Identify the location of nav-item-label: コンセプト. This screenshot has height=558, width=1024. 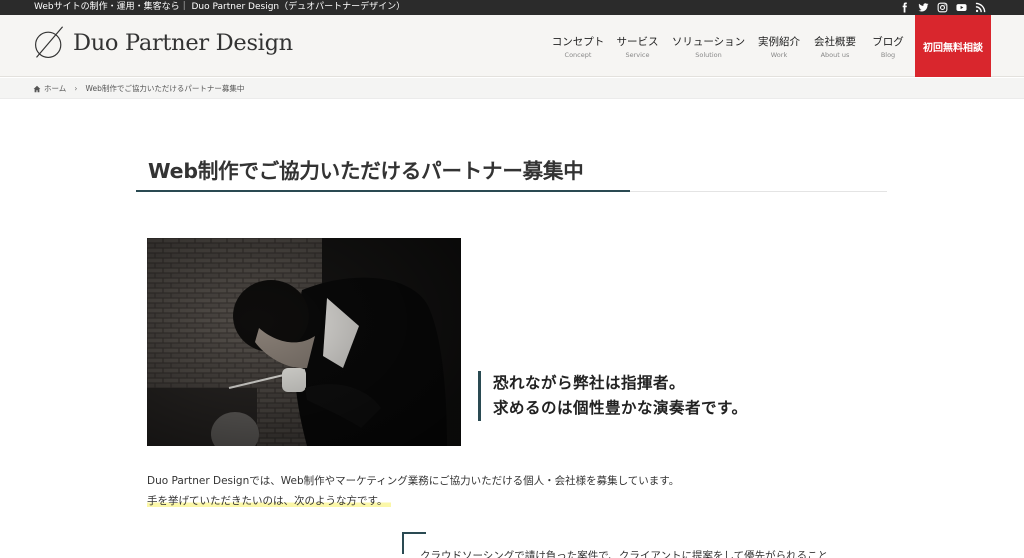
(578, 42).